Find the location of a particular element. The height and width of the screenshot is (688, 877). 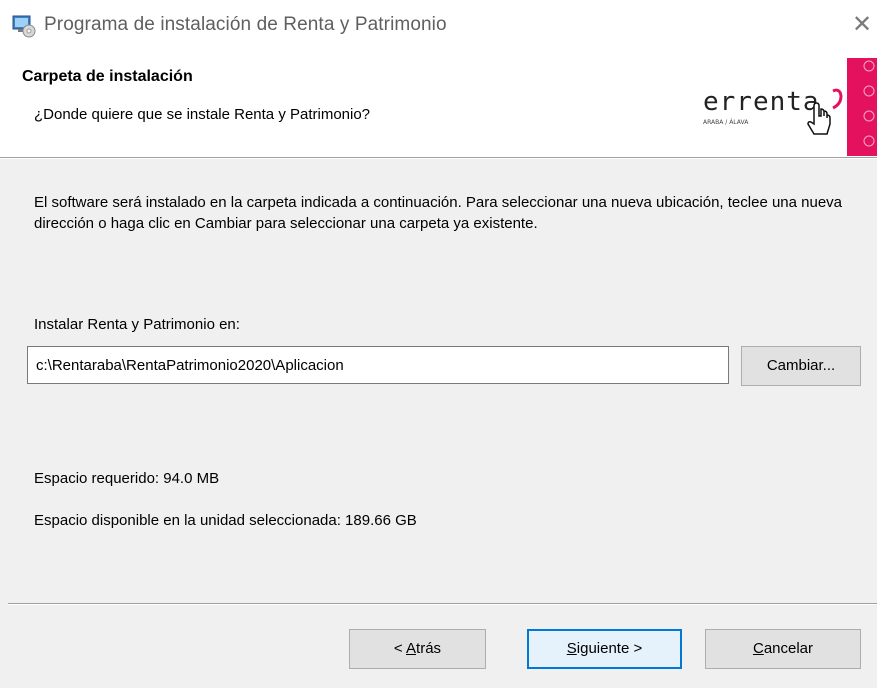

errenta-logo: errenta ARABA / ÁLAVA is located at coordinates (790, 107).